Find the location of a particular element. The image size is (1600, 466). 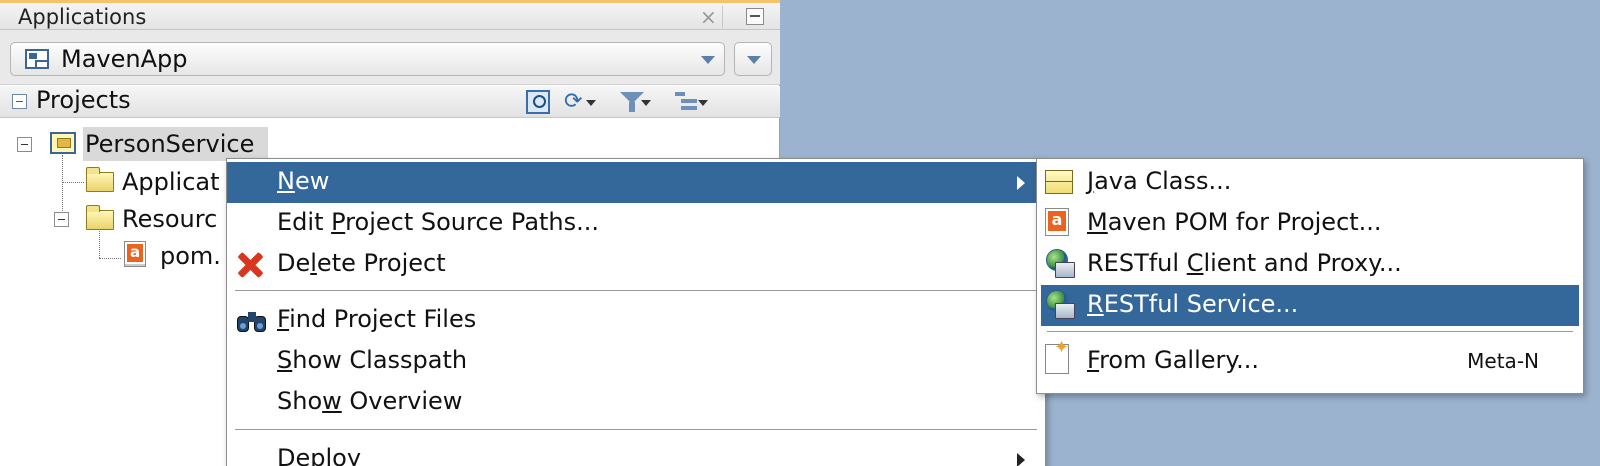

menu-item-label: Show Overview is located at coordinates (370, 401).